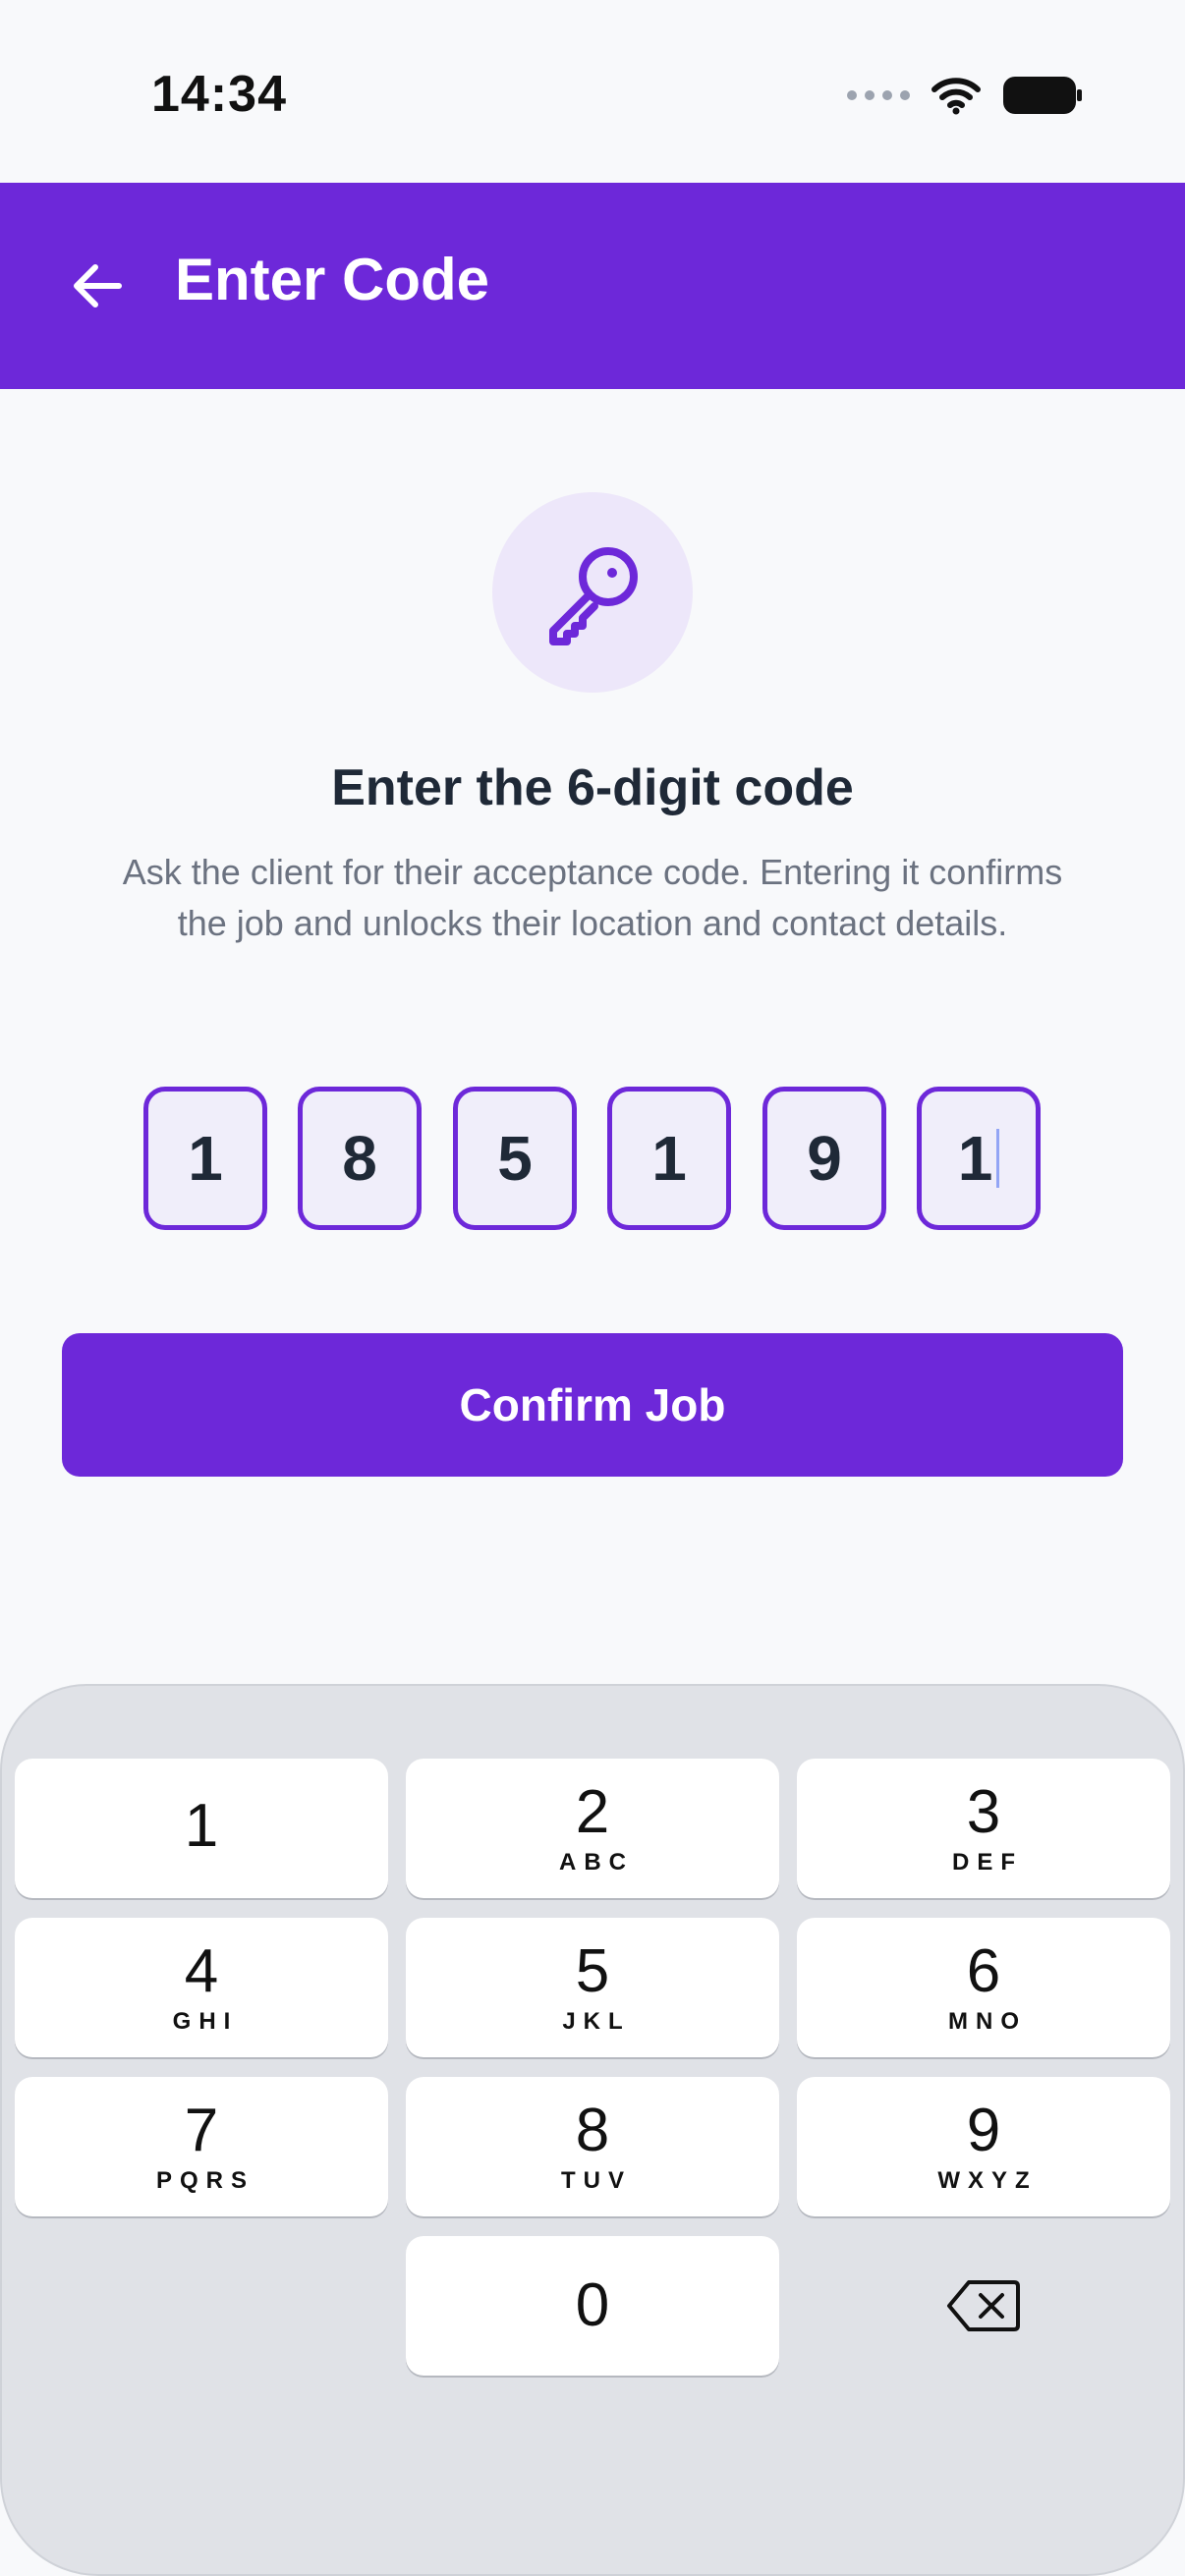  I want to click on key-9: 9 WXYZ, so click(984, 2146).